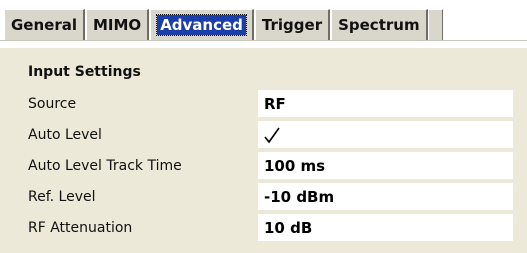  What do you see at coordinates (385, 103) in the screenshot?
I see `source-field: RF` at bounding box center [385, 103].